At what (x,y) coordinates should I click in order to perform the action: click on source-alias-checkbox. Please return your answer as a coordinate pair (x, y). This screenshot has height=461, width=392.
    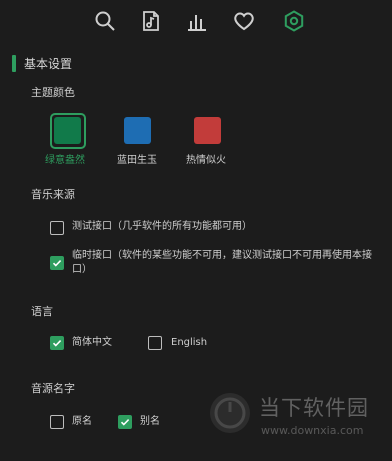
    Looking at the image, I should click on (125, 422).